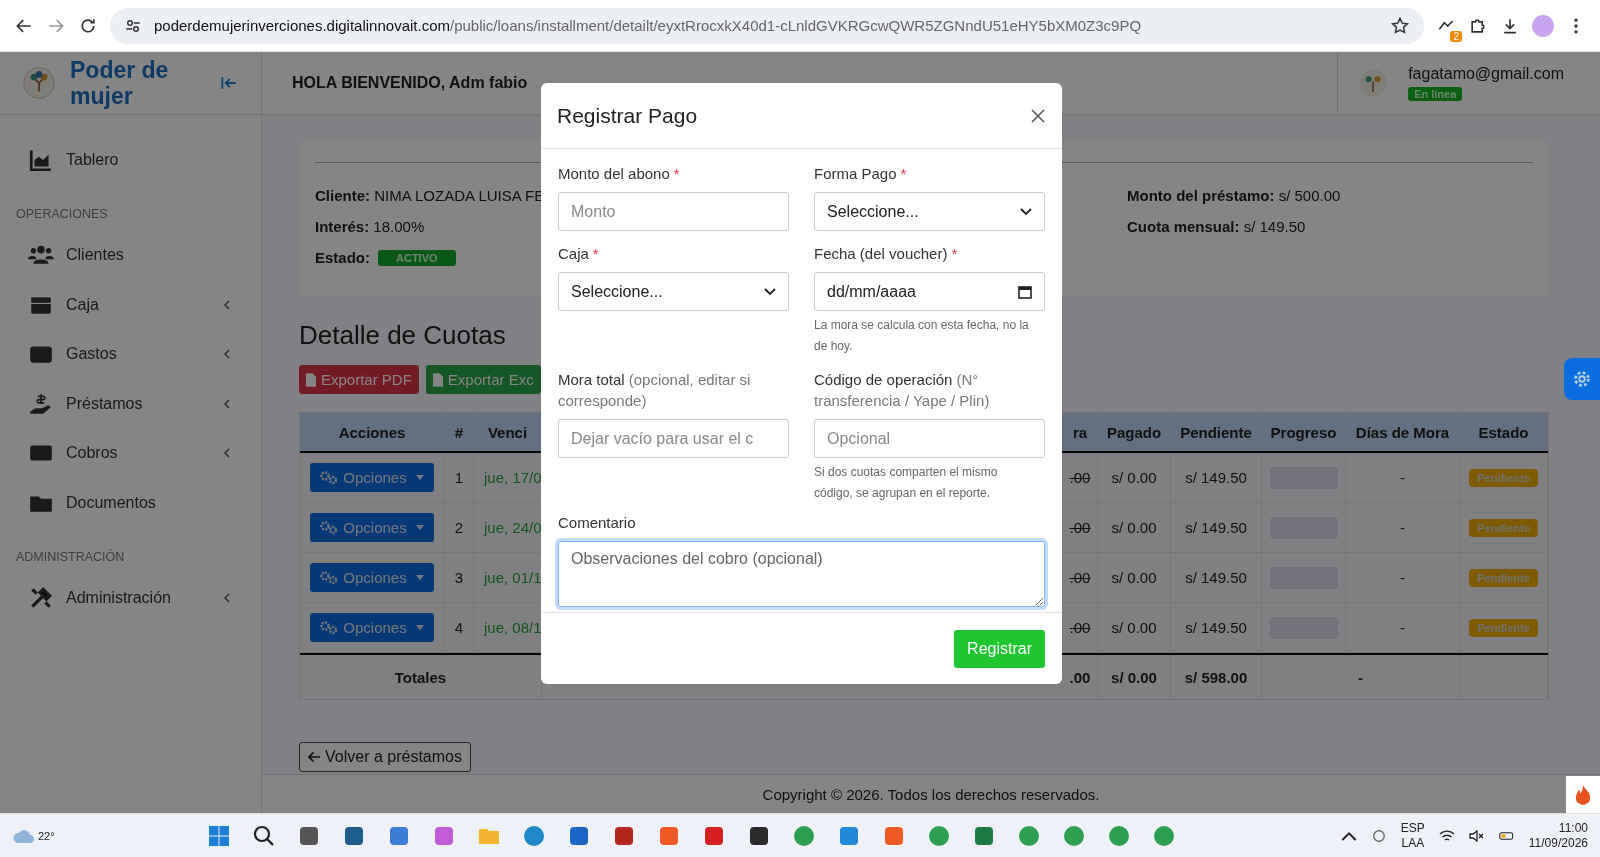 The width and height of the screenshot is (1600, 857). Describe the element at coordinates (579, 254) in the screenshot. I see `field-label: Caja *` at that location.